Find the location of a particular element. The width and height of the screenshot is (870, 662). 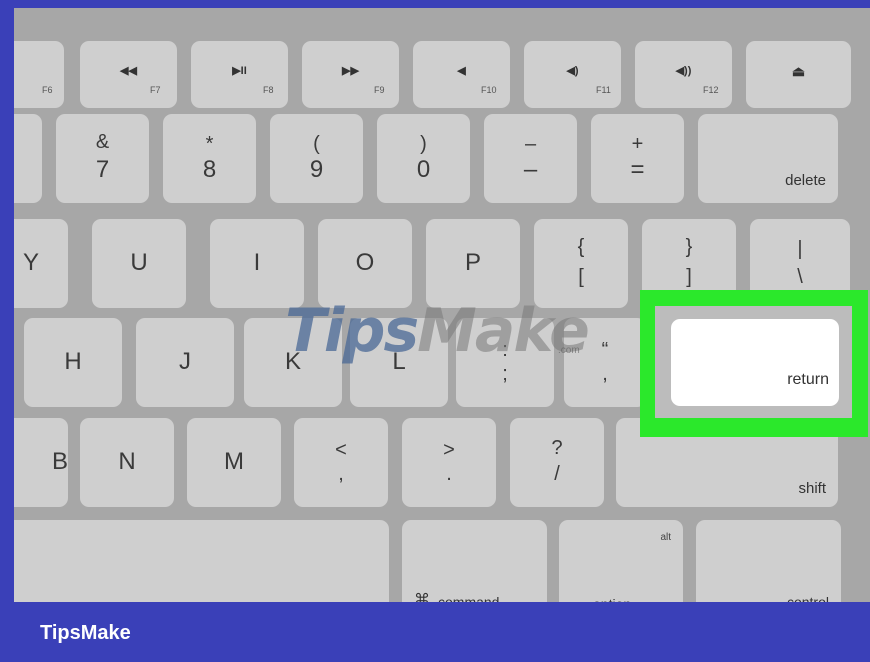

key-f8-play-pause: ▶II F8 is located at coordinates (239, 74).